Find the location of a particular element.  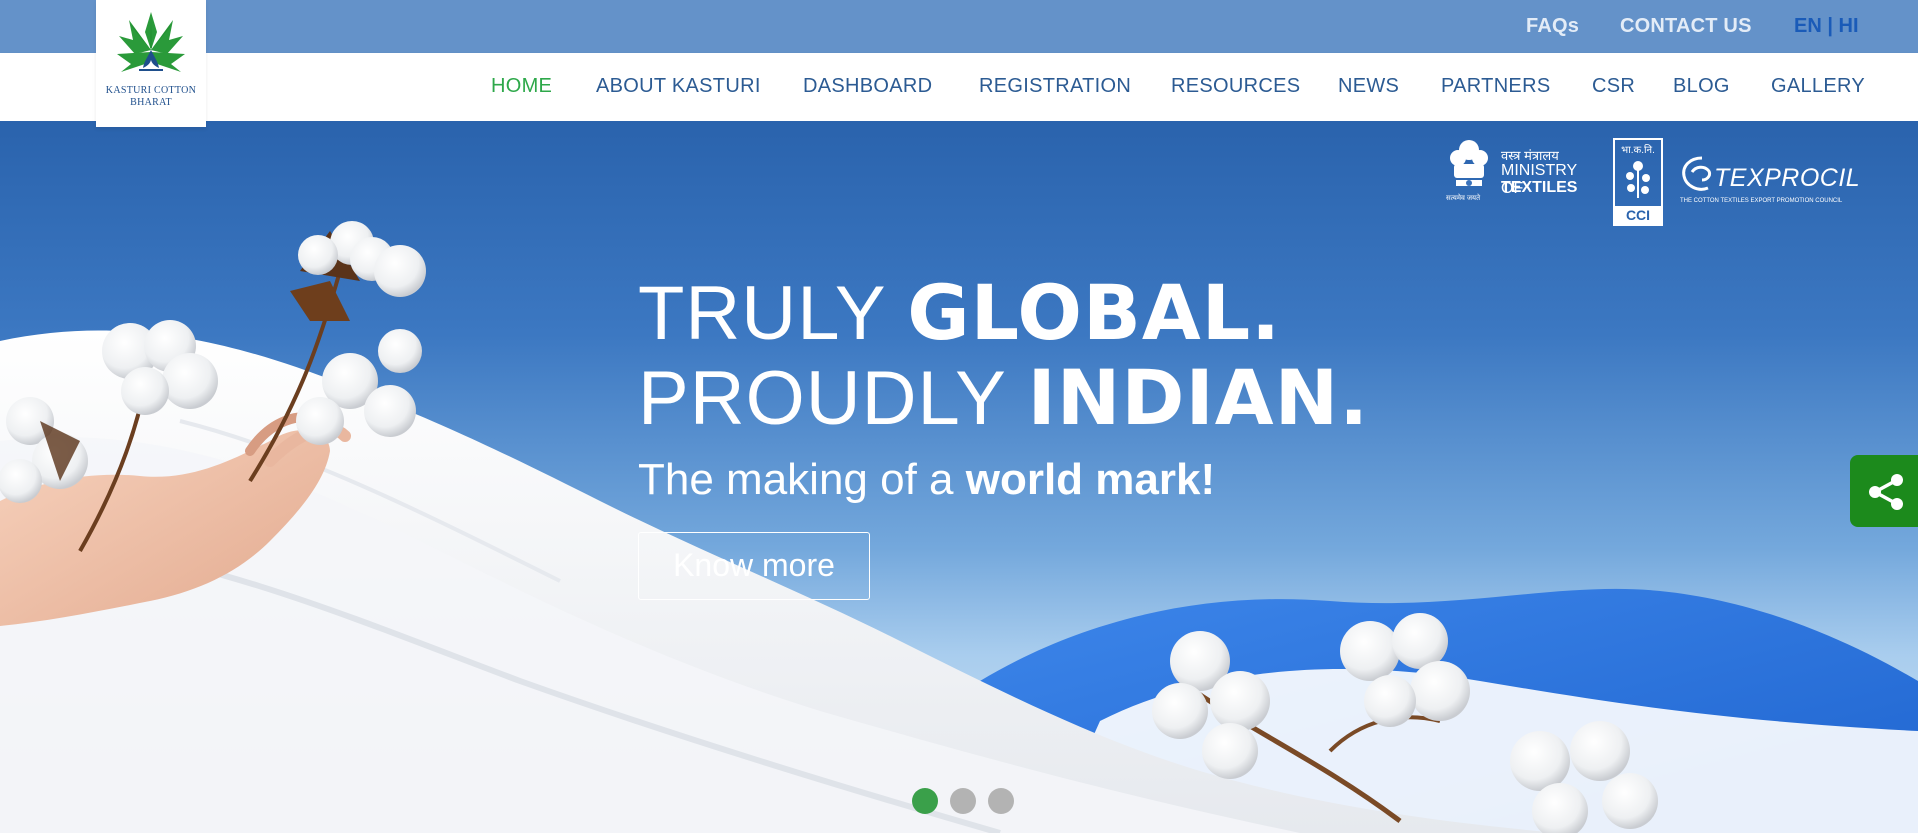

headline-line-1: TRULY GLOBAL. is located at coordinates (1003, 313).